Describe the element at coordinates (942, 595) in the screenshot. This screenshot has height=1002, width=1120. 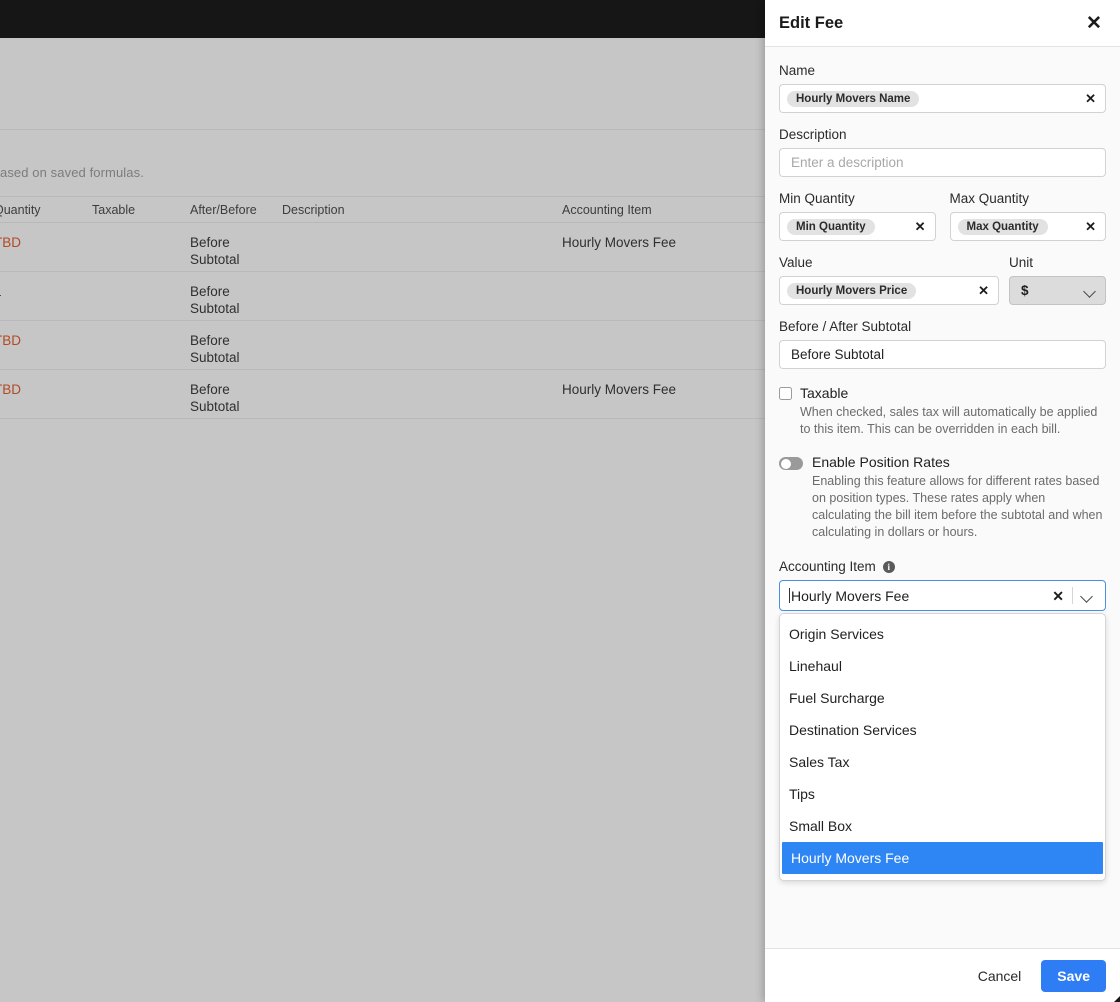
I see `accounting-item-input: Hourly Movers Fee ✕` at that location.